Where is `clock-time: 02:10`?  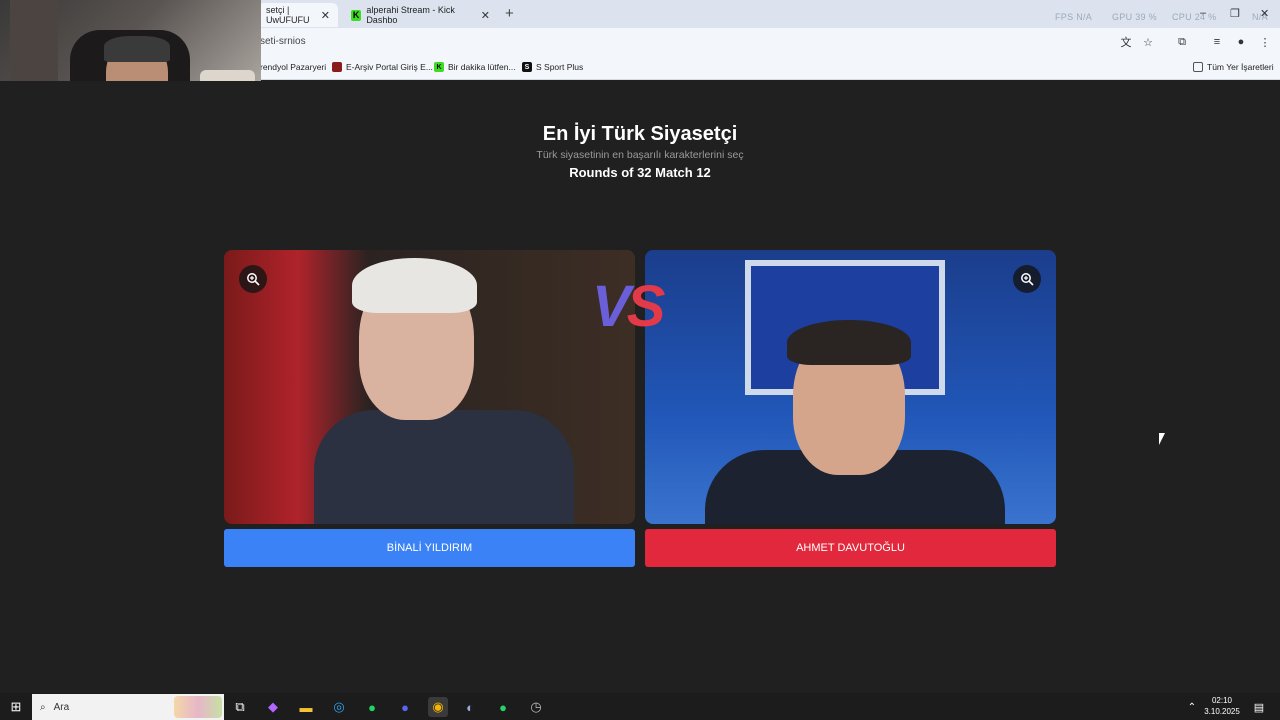
clock-time: 02:10 is located at coordinates (1222, 700).